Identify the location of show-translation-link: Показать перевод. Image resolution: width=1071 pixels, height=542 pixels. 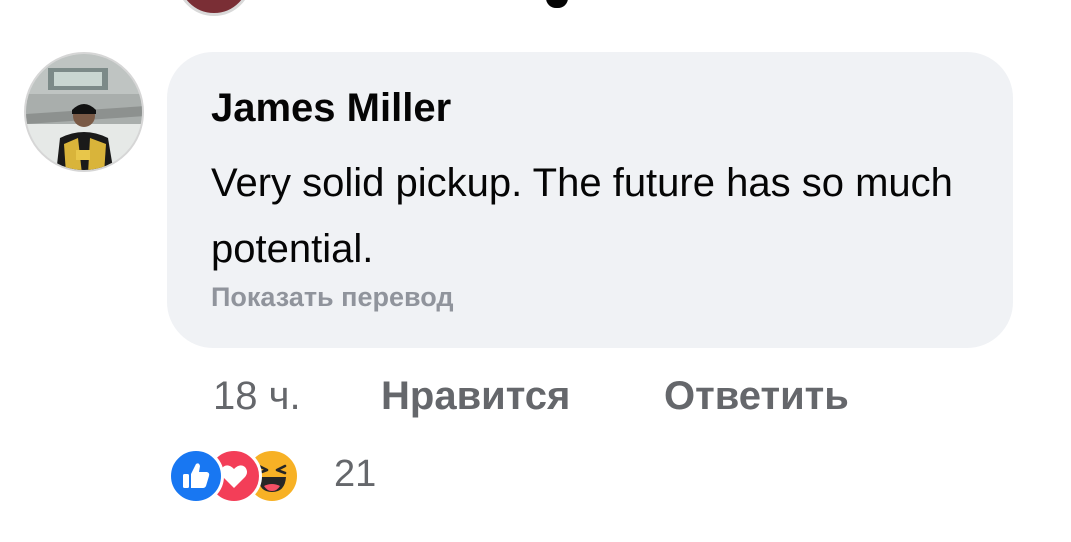
(332, 297).